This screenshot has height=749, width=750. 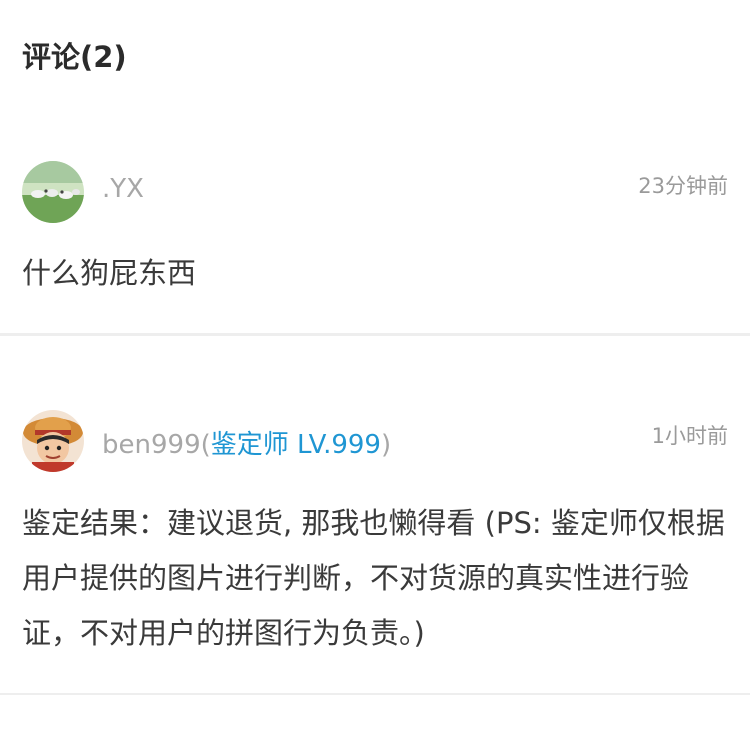 I want to click on comment-timestamp: 1小时前, so click(x=689, y=436).